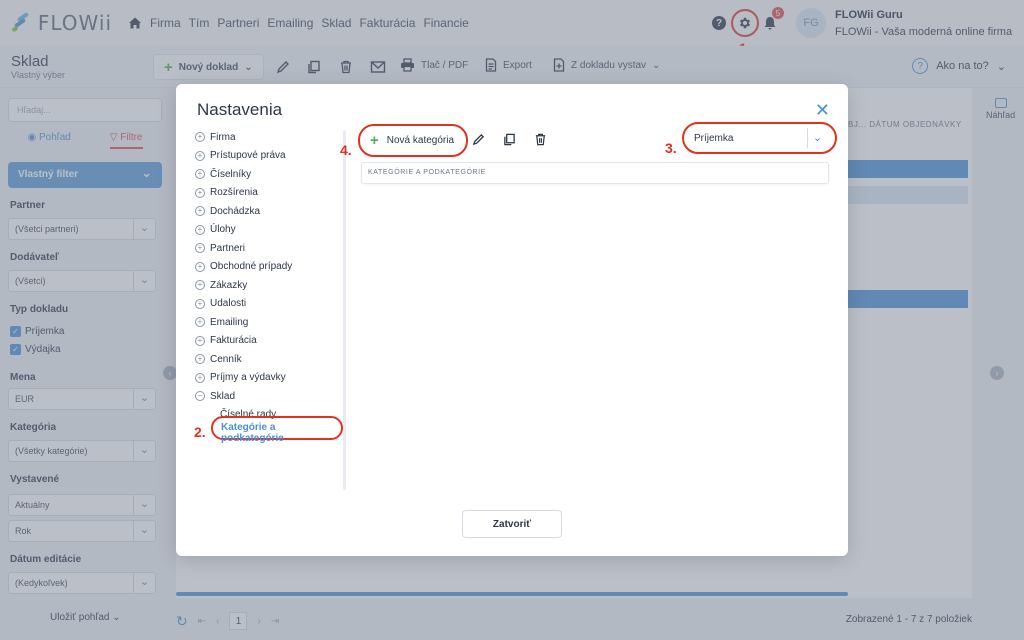  Describe the element at coordinates (671, 148) in the screenshot. I see `step-3-label: 3.` at that location.